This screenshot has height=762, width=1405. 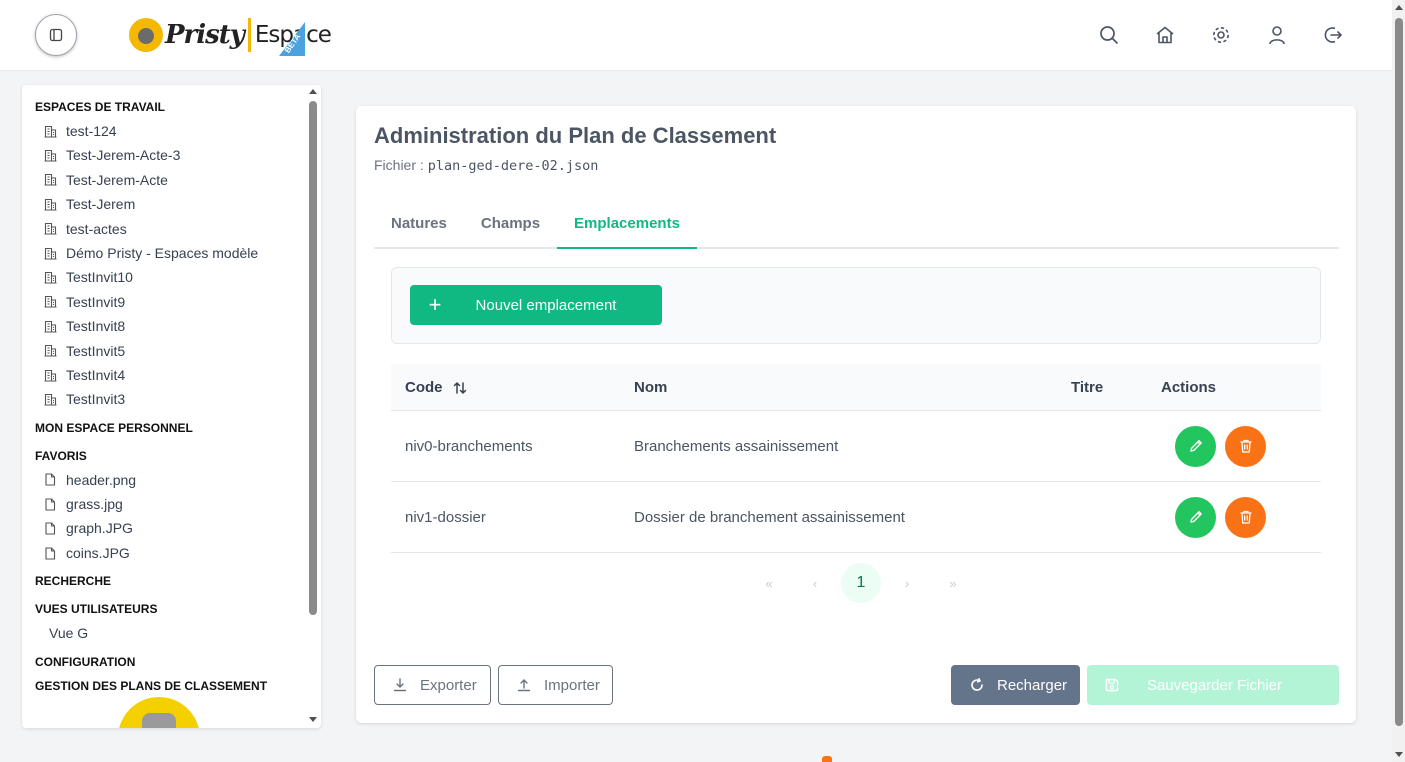 I want to click on sidebar-scrollbar, so click(x=313, y=406).